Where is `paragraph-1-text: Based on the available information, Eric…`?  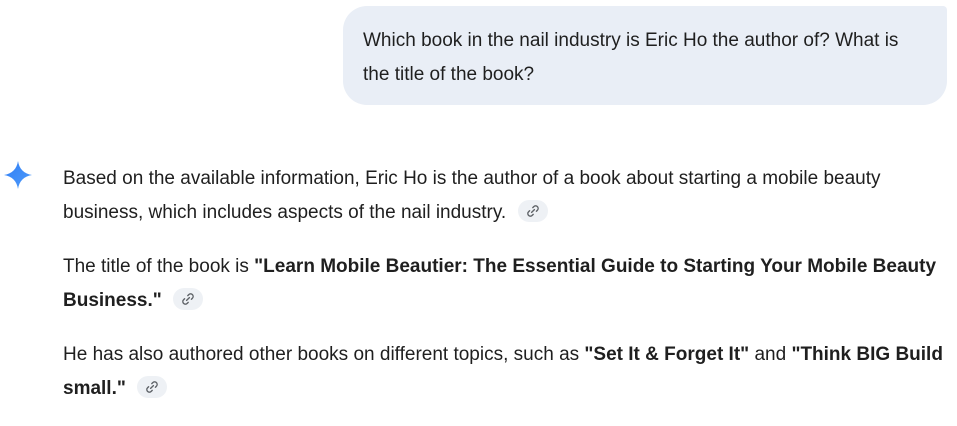 paragraph-1-text: Based on the available information, Eric… is located at coordinates (472, 195).